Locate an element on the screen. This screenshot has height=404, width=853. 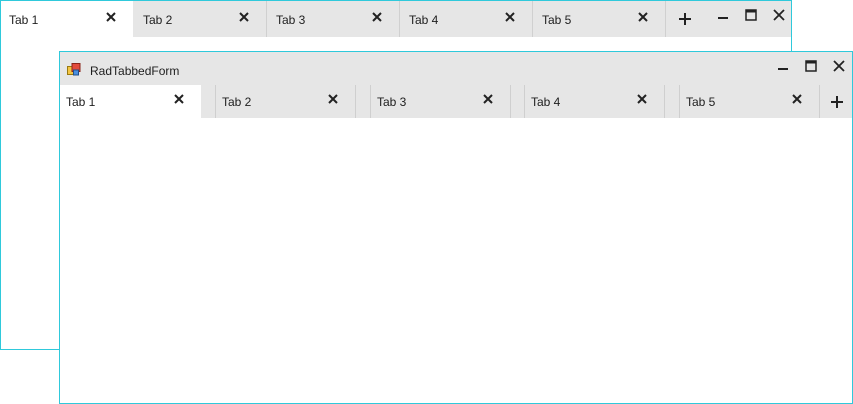
title-bar: RadTabbedForm is located at coordinates (456, 68).